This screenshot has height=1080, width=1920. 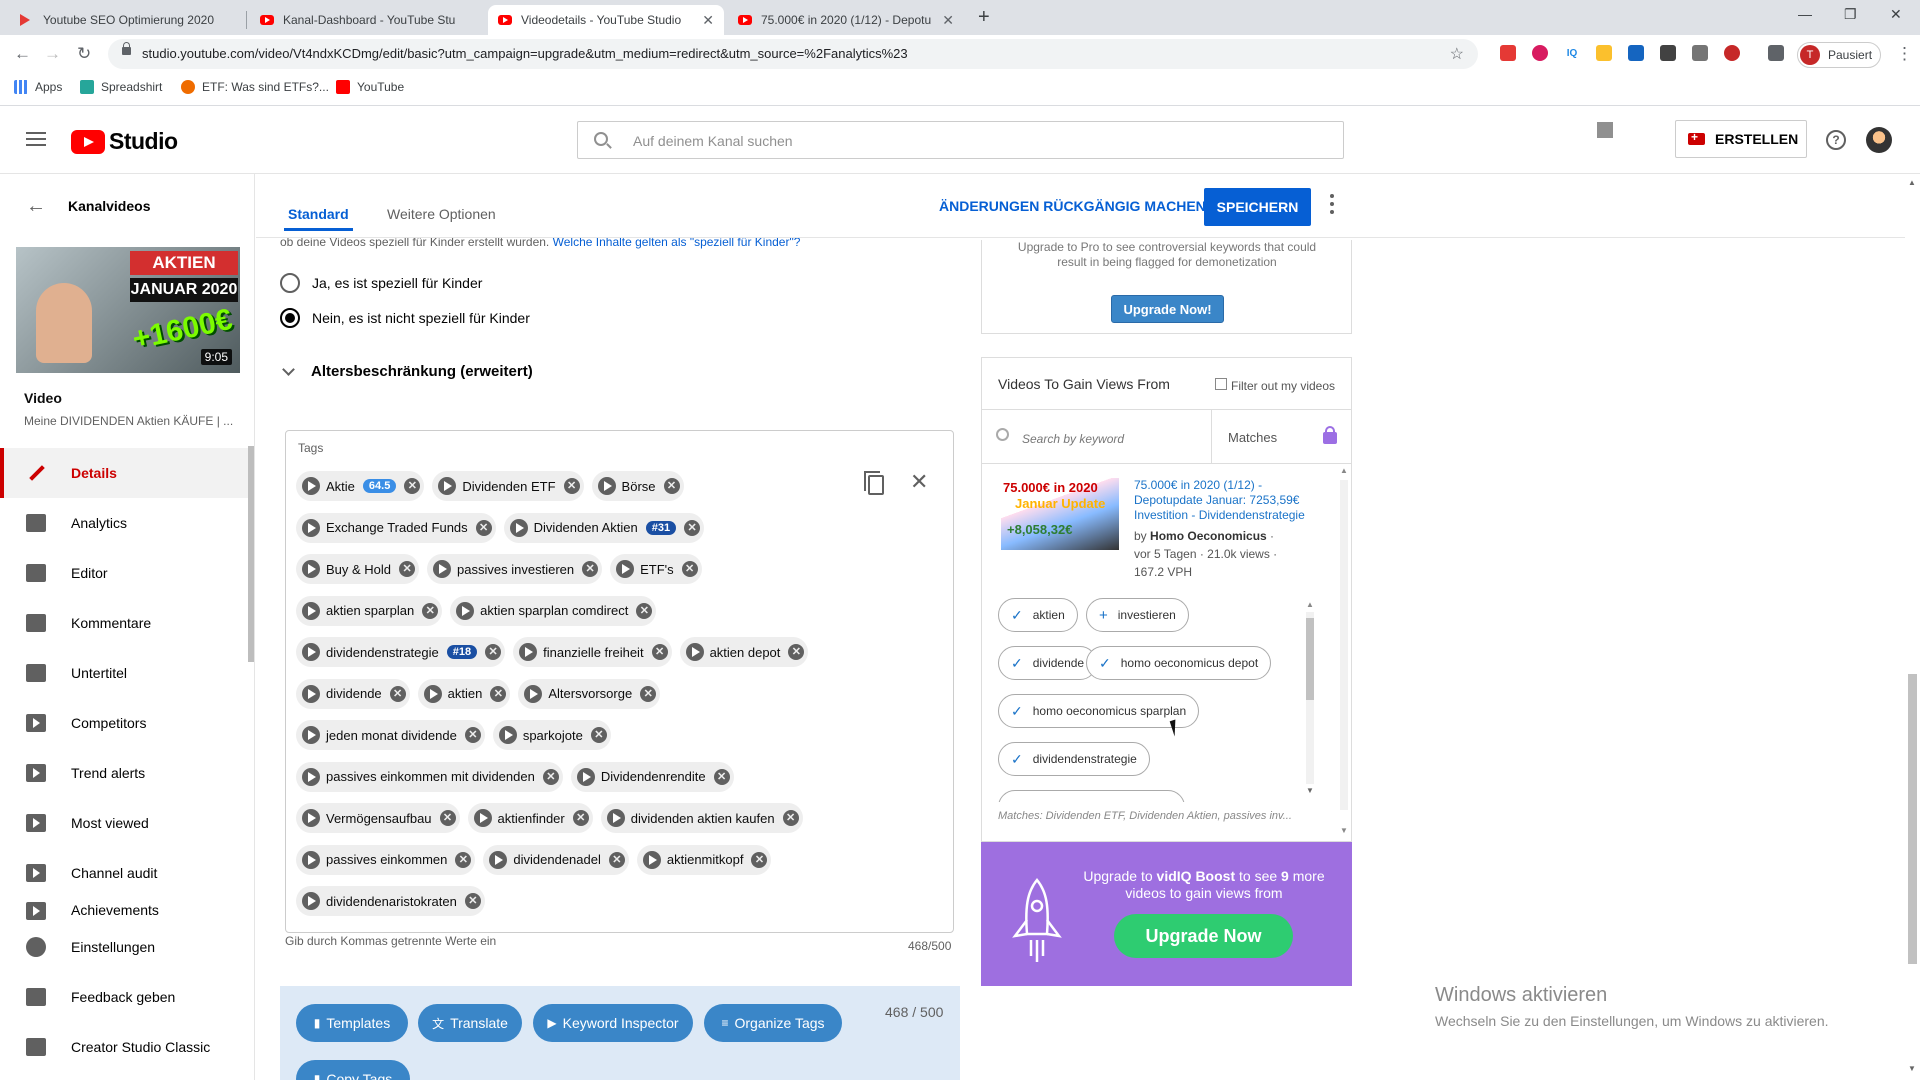 What do you see at coordinates (125, 947) in the screenshot?
I see `sidebar-item-settings: Einstellungen` at bounding box center [125, 947].